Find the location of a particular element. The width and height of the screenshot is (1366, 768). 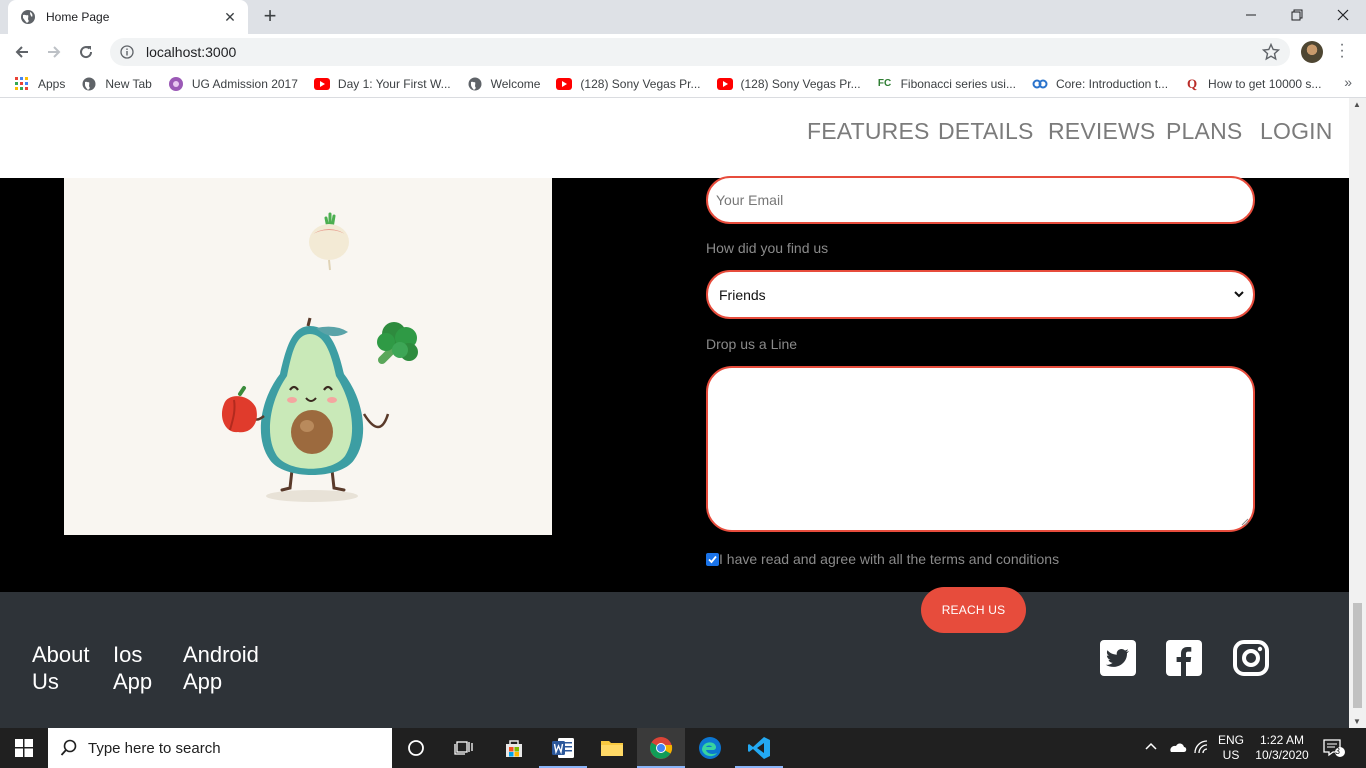

nav-details: DETAILS is located at coordinates (986, 131).